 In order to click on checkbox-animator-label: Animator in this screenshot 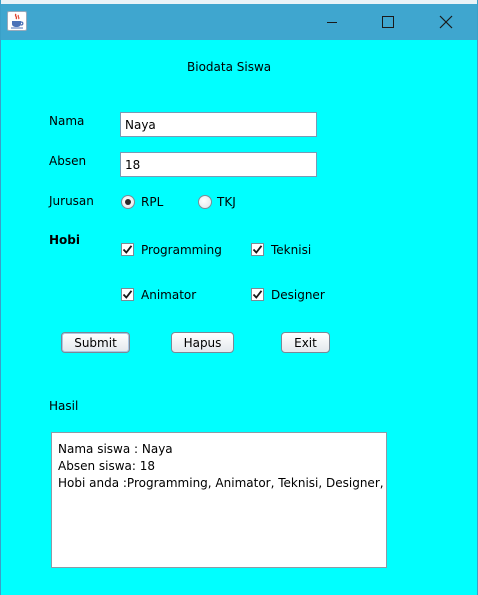, I will do `click(168, 295)`.